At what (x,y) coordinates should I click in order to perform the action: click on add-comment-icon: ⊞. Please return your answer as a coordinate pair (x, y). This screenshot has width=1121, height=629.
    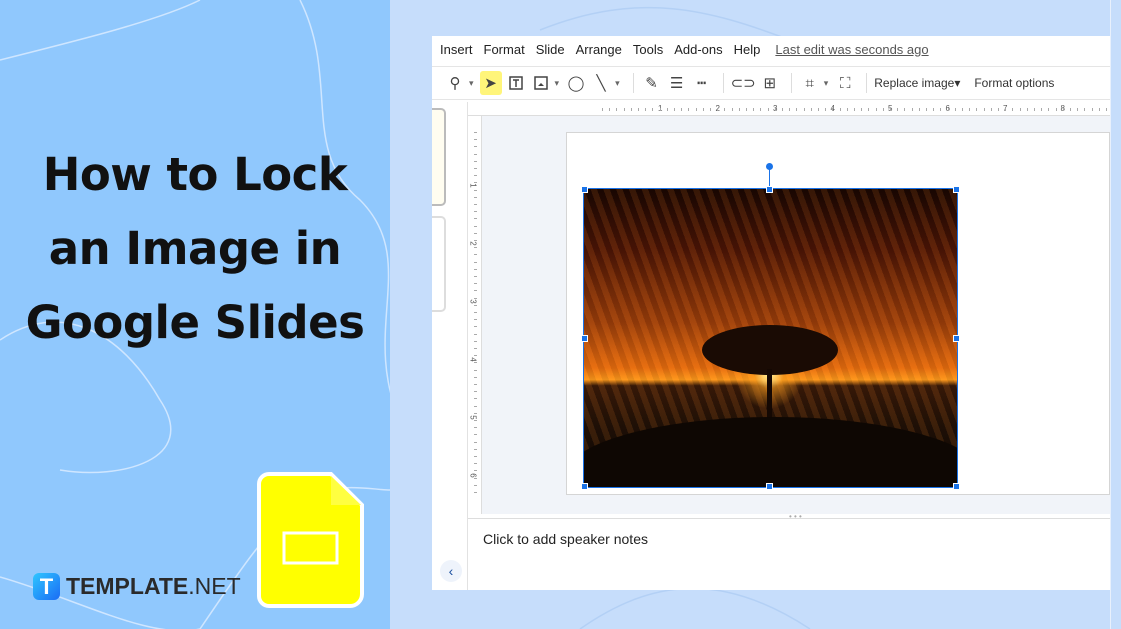
    Looking at the image, I should click on (770, 83).